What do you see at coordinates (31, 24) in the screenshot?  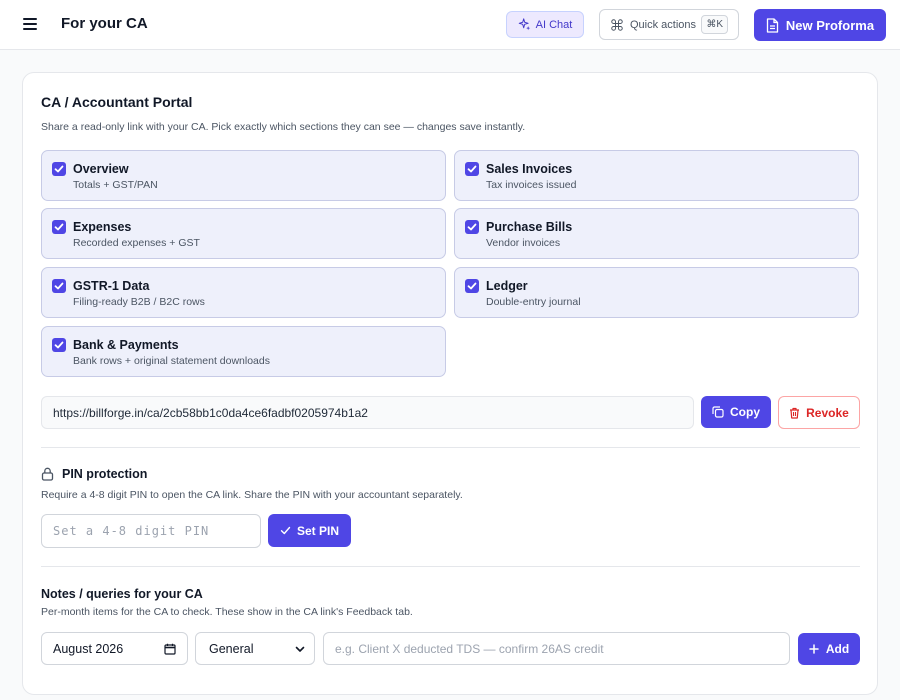 I see `menu-icon` at bounding box center [31, 24].